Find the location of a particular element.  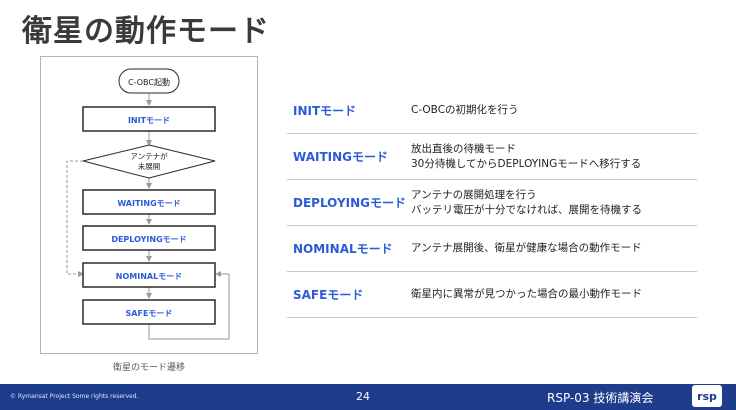

mode-name: SAFEモード is located at coordinates (328, 295).